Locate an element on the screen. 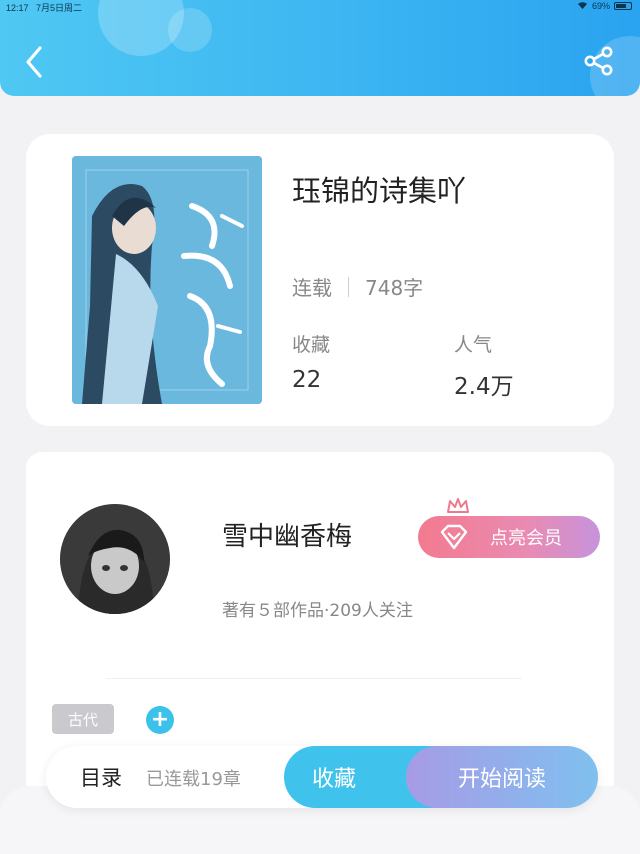  author-meta: 著有５部作品·209人关注 is located at coordinates (317, 611).